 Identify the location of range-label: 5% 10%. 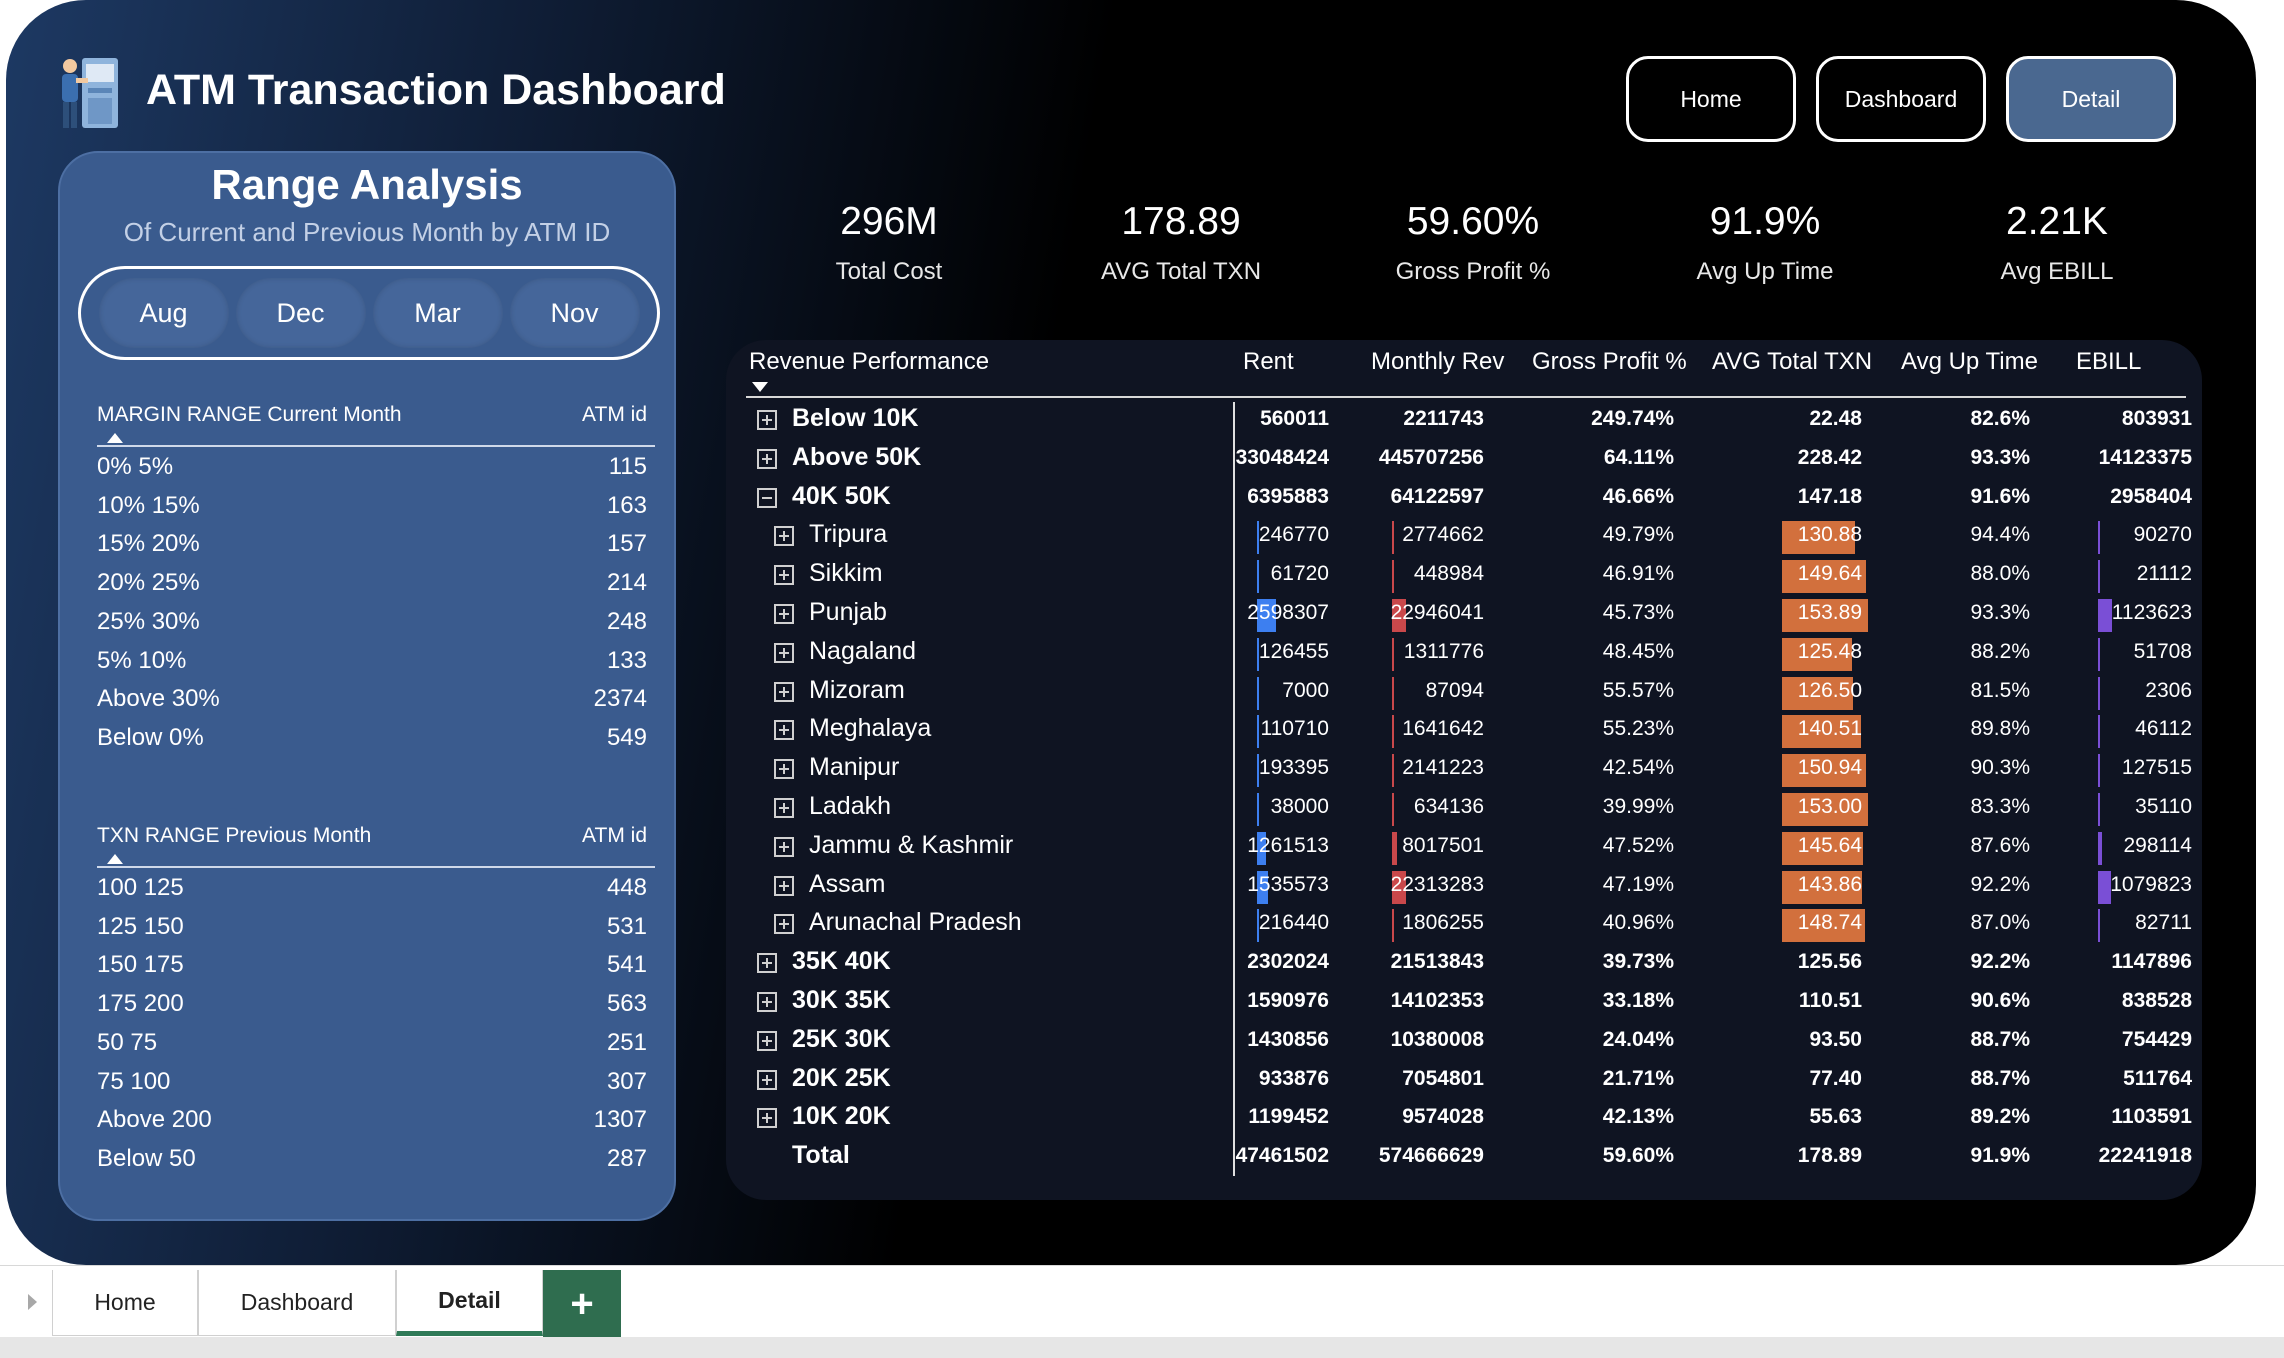
(142, 660).